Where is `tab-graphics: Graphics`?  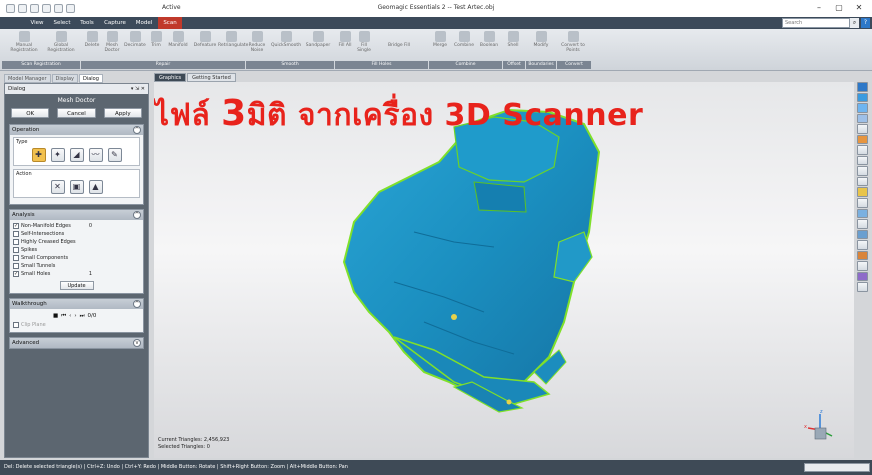
tab-graphics: Graphics is located at coordinates (170, 77).